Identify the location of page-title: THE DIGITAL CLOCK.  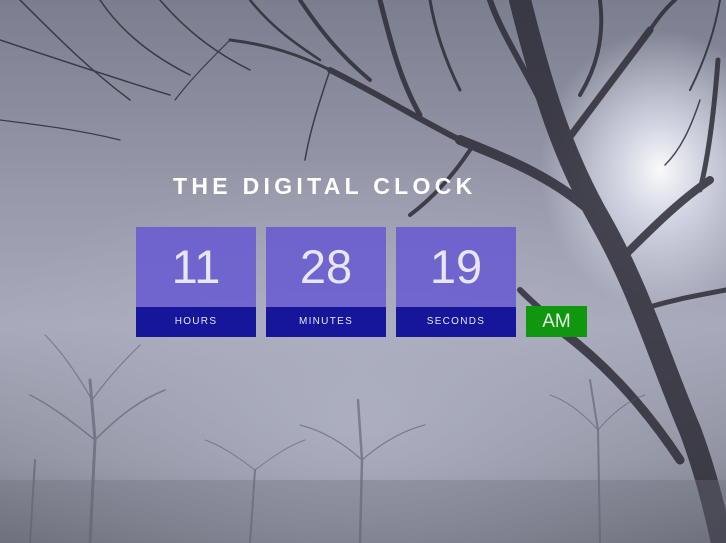
(325, 186).